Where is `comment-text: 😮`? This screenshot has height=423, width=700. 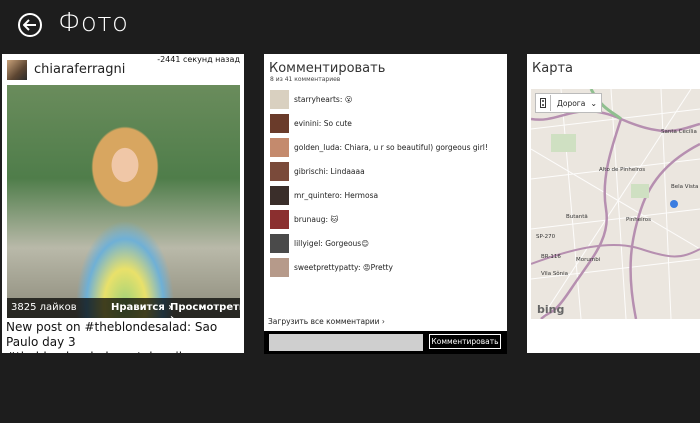 comment-text: 😮 is located at coordinates (347, 99).